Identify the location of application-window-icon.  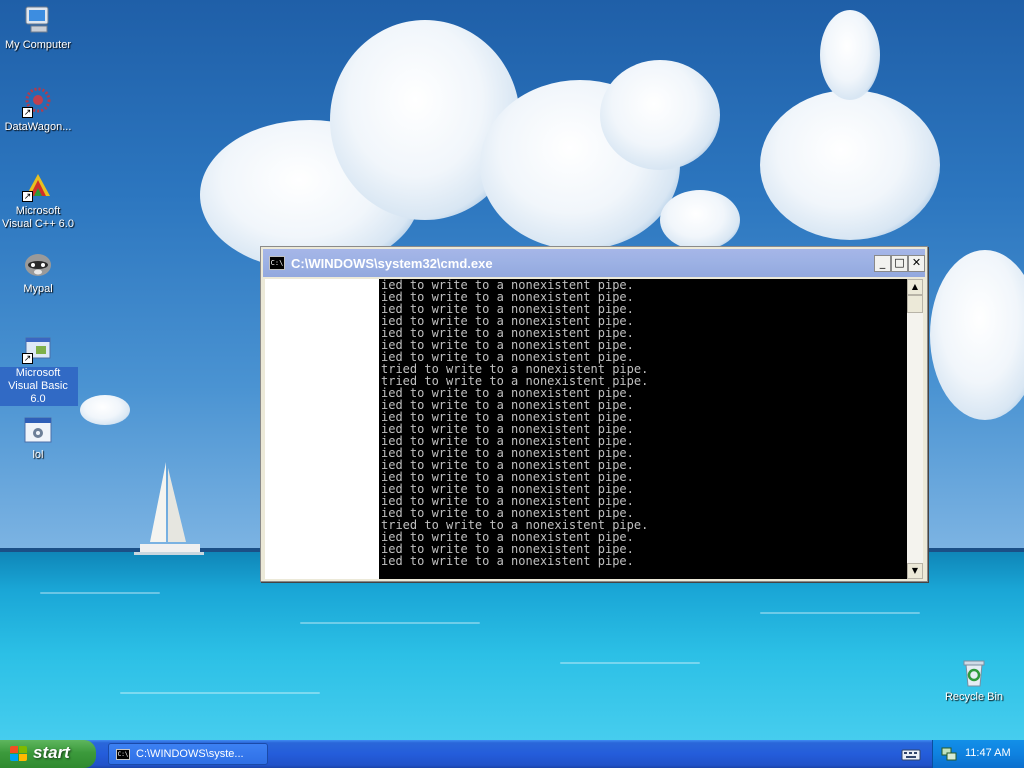
(38, 430).